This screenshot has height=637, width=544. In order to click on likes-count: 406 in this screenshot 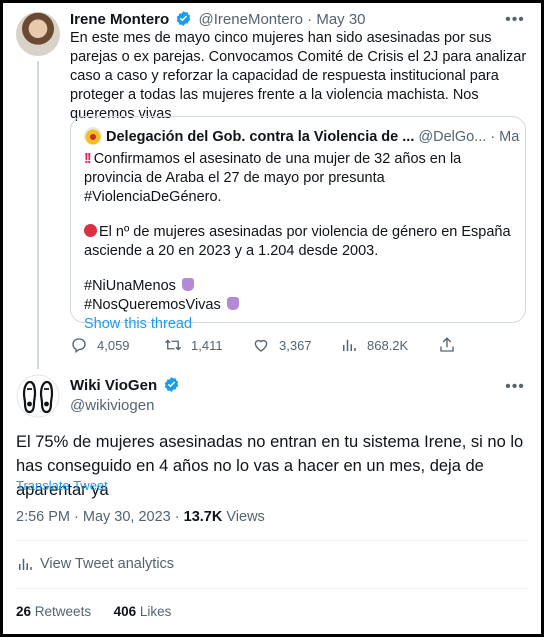, I will do `click(125, 611)`.